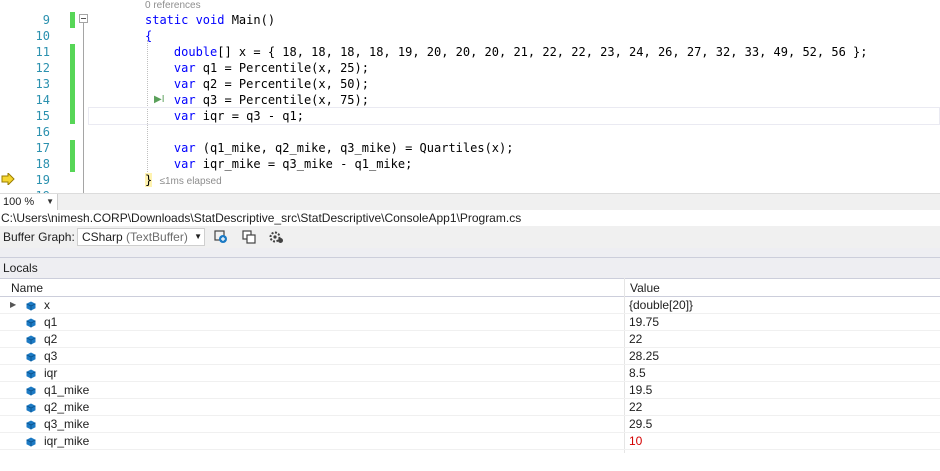 This screenshot has height=471, width=940. I want to click on keyword-token: static void, so click(188, 20).